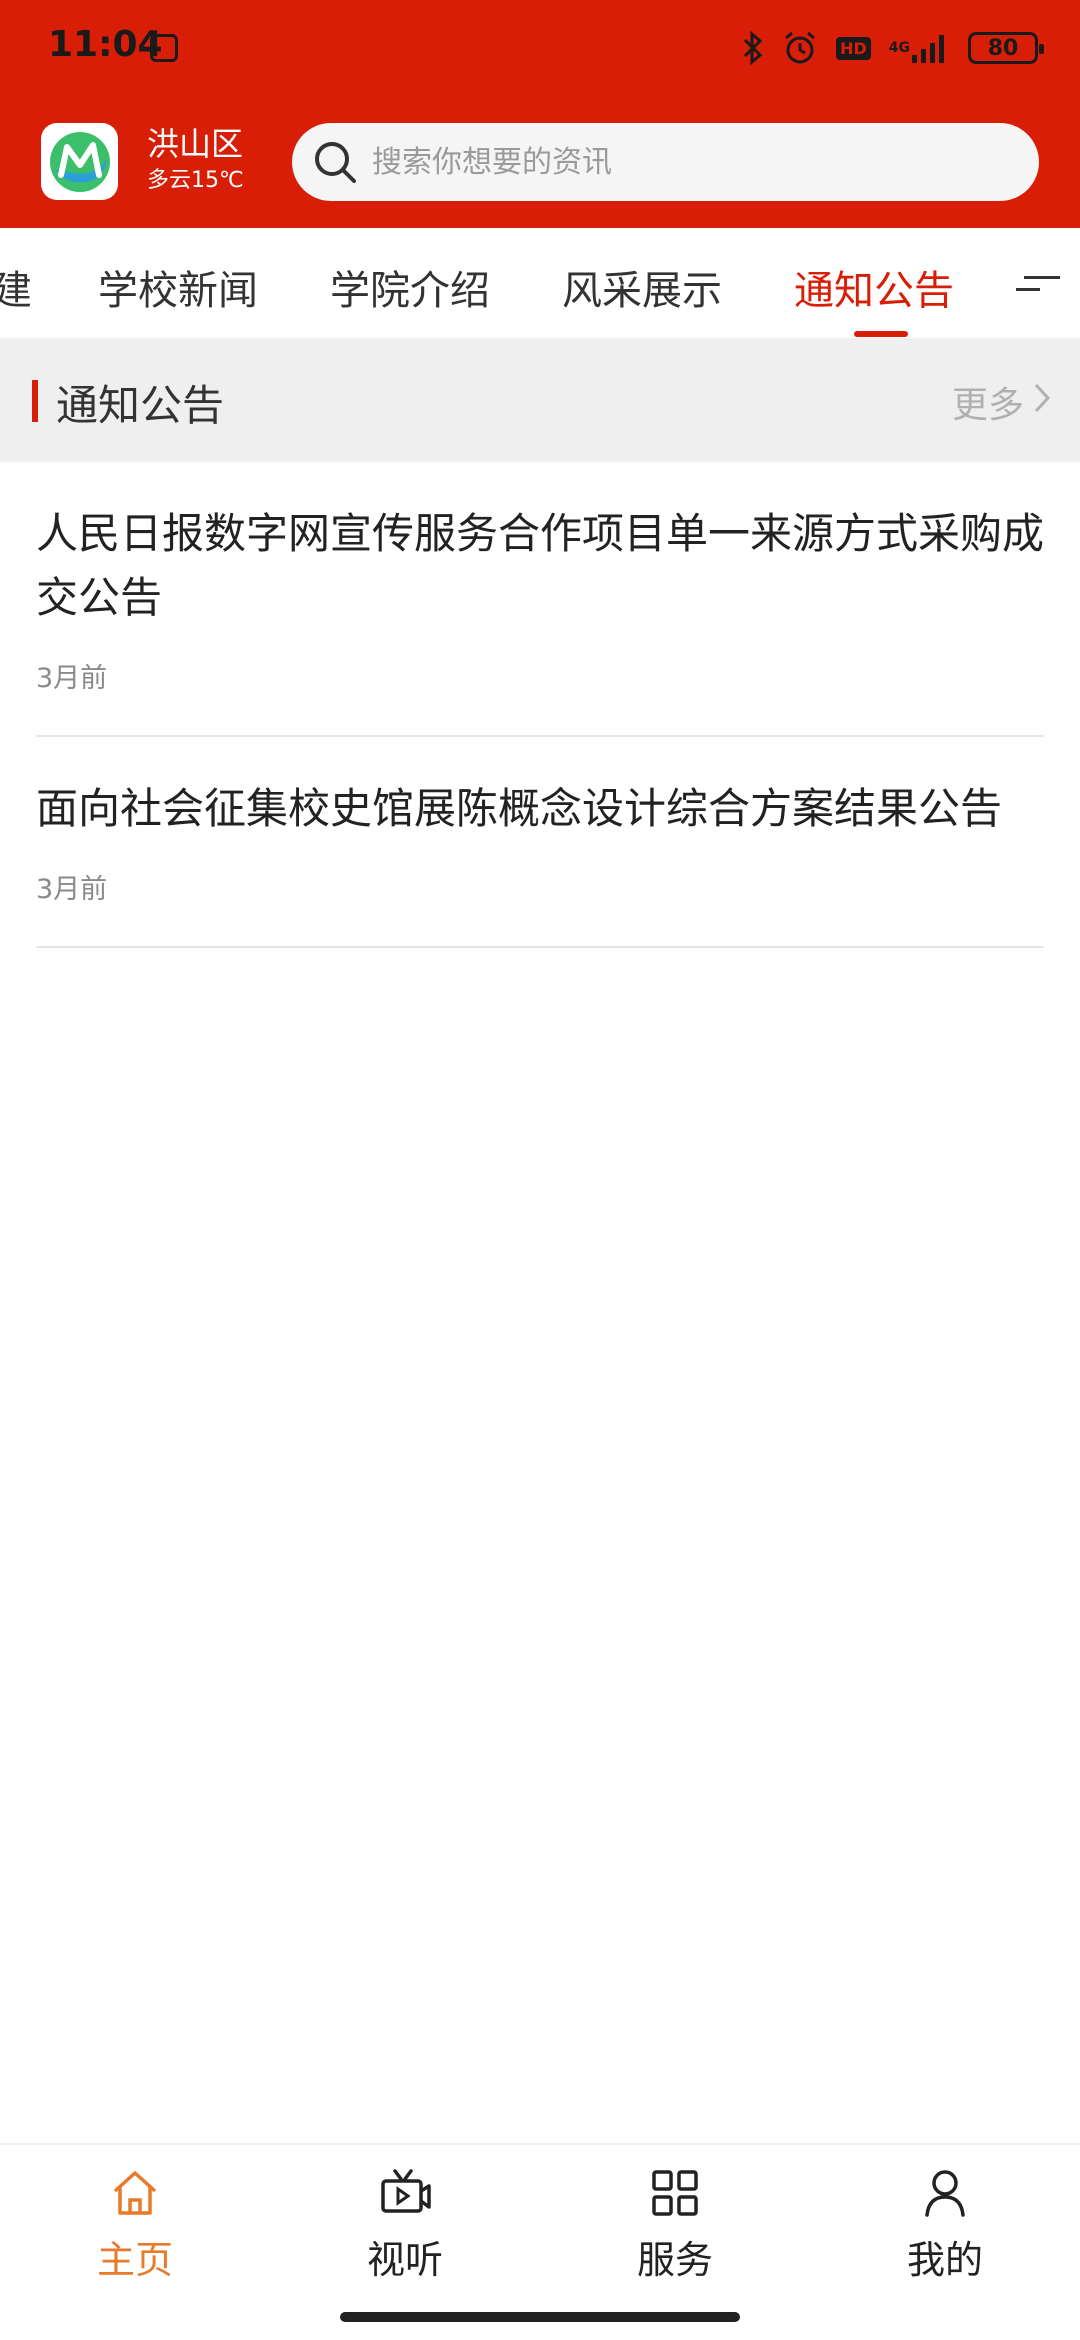  Describe the element at coordinates (105, 44) in the screenshot. I see `status-time: 11:04` at that location.